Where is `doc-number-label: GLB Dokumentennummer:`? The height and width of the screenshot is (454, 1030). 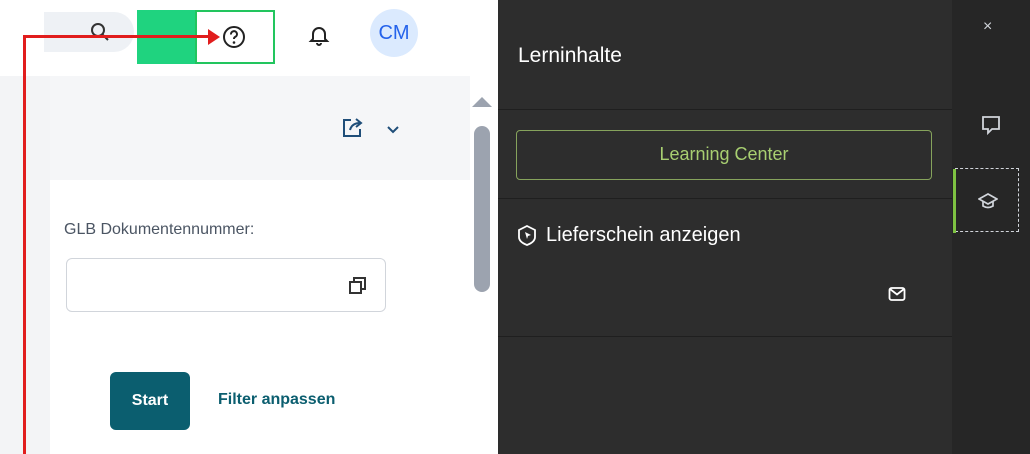
doc-number-label: GLB Dokumentennummer: is located at coordinates (159, 229).